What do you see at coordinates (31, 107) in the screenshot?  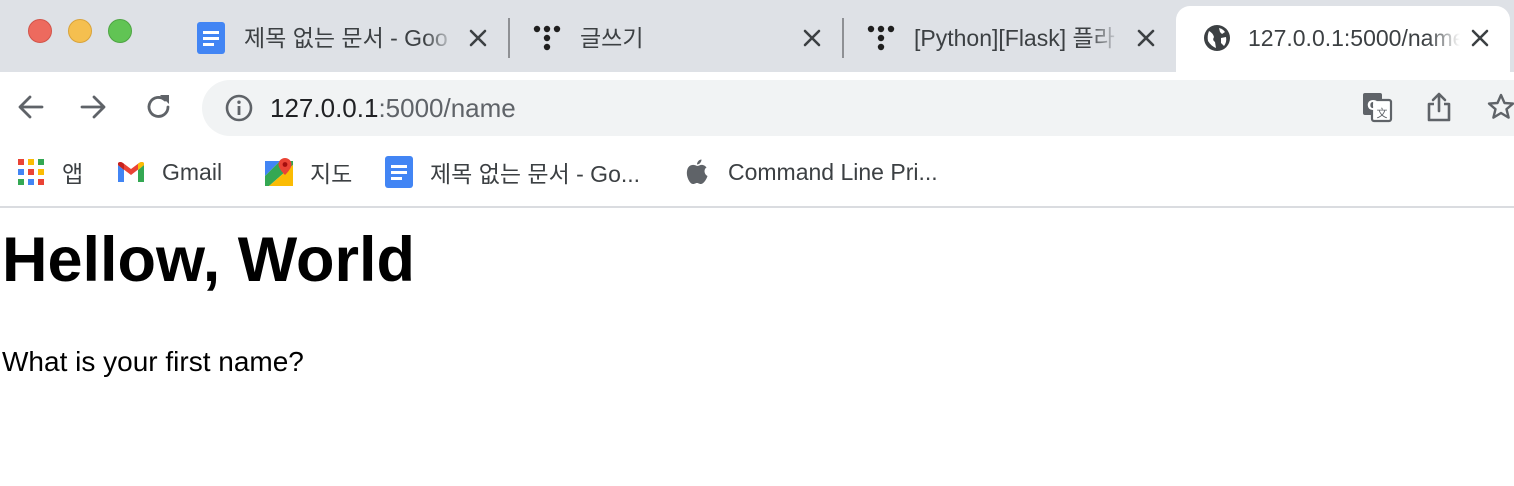 I see `back-arrow-icon` at bounding box center [31, 107].